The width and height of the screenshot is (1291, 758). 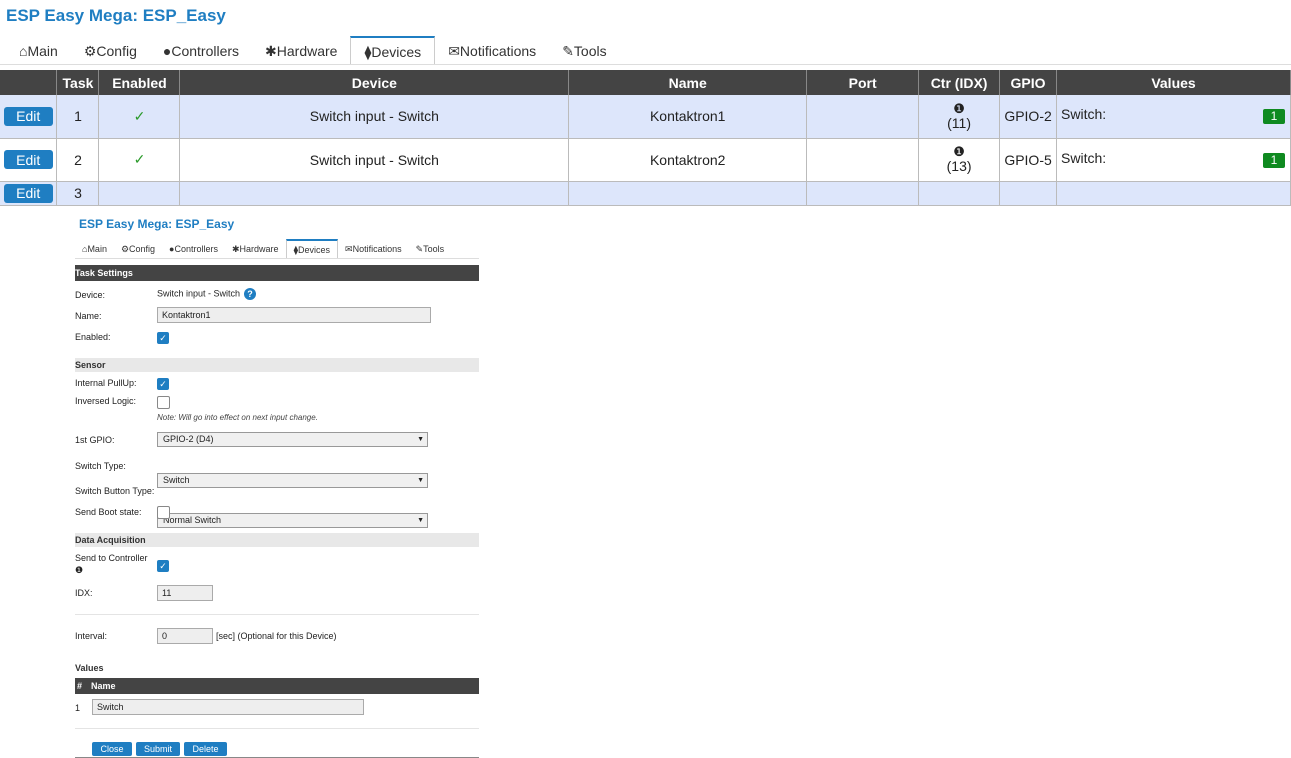 What do you see at coordinates (377, 249) in the screenshot?
I see `panel-tab-notifications-label: Notifications` at bounding box center [377, 249].